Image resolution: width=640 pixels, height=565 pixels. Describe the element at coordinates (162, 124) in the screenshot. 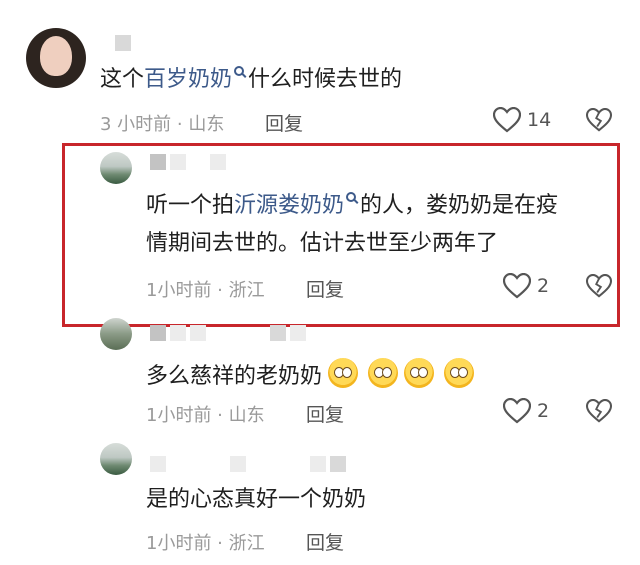

I see `comment-meta: 3 小时前 · 山东` at that location.